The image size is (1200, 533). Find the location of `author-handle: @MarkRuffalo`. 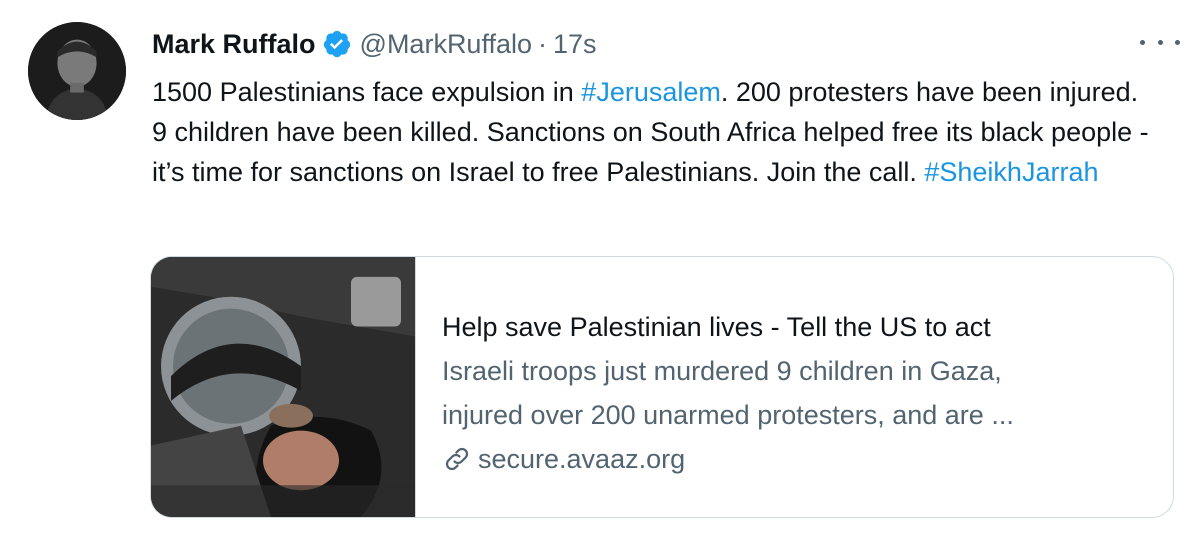

author-handle: @MarkRuffalo is located at coordinates (446, 44).